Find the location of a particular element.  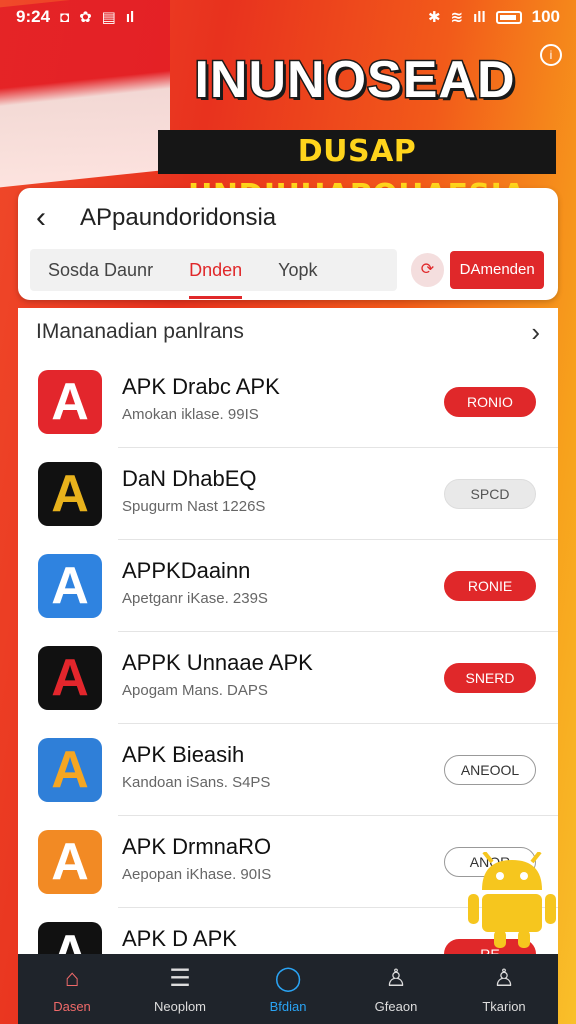

list-icon: ☰ is located at coordinates (180, 978).